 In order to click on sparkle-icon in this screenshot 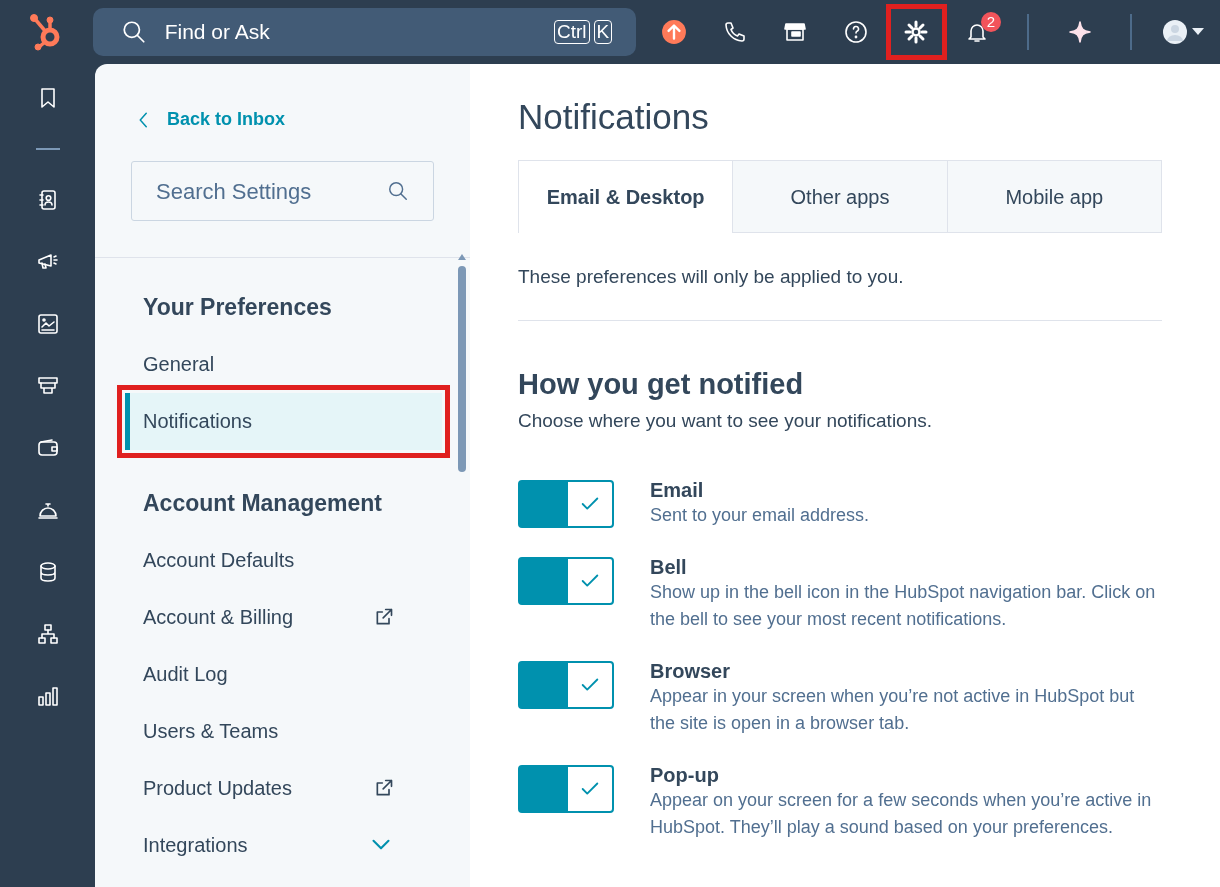, I will do `click(1079, 32)`.